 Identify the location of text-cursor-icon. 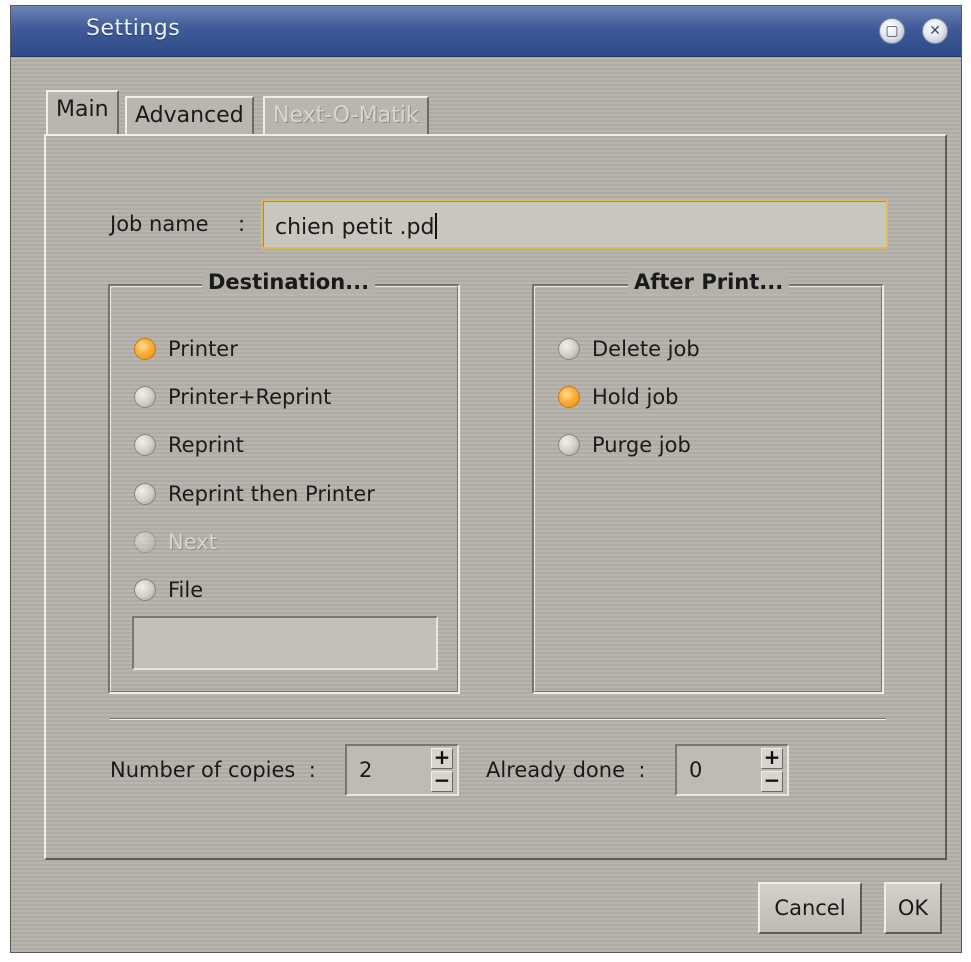
(436, 226).